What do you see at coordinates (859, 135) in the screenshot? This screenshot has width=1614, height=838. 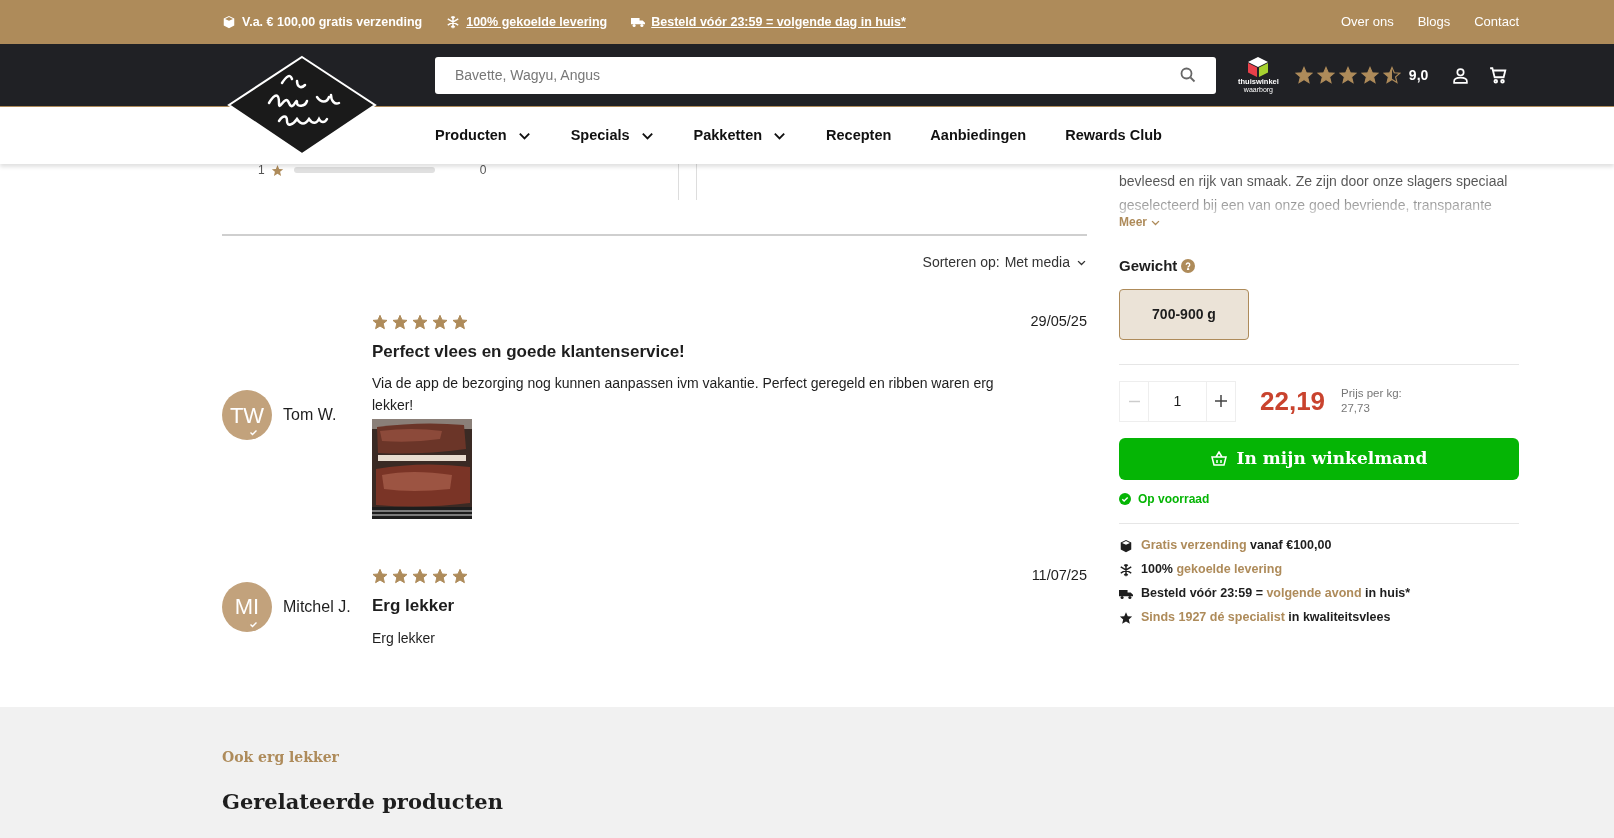 I see `nav-item: Recepten` at bounding box center [859, 135].